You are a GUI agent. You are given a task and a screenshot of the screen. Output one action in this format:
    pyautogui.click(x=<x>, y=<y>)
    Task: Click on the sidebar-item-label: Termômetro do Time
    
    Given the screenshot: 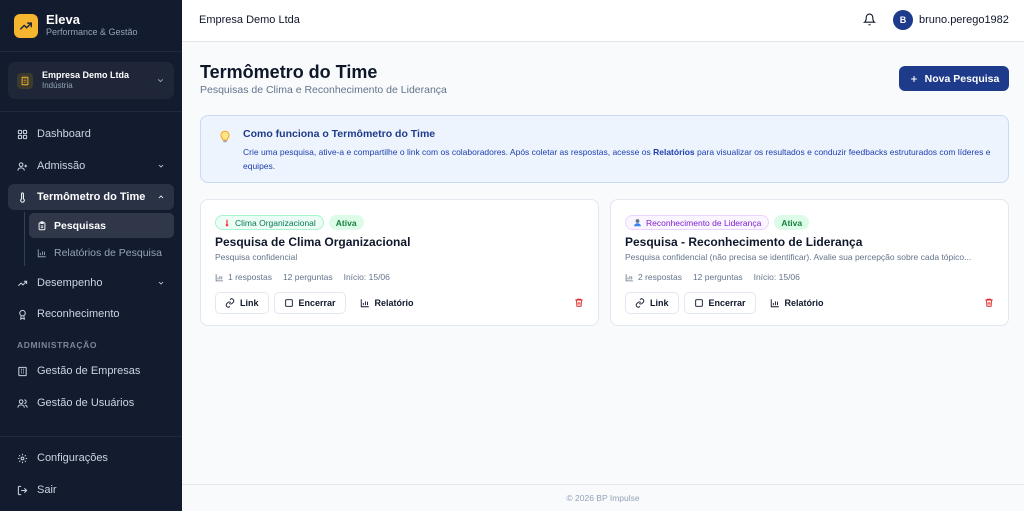 What is the action you would take?
    pyautogui.click(x=91, y=197)
    